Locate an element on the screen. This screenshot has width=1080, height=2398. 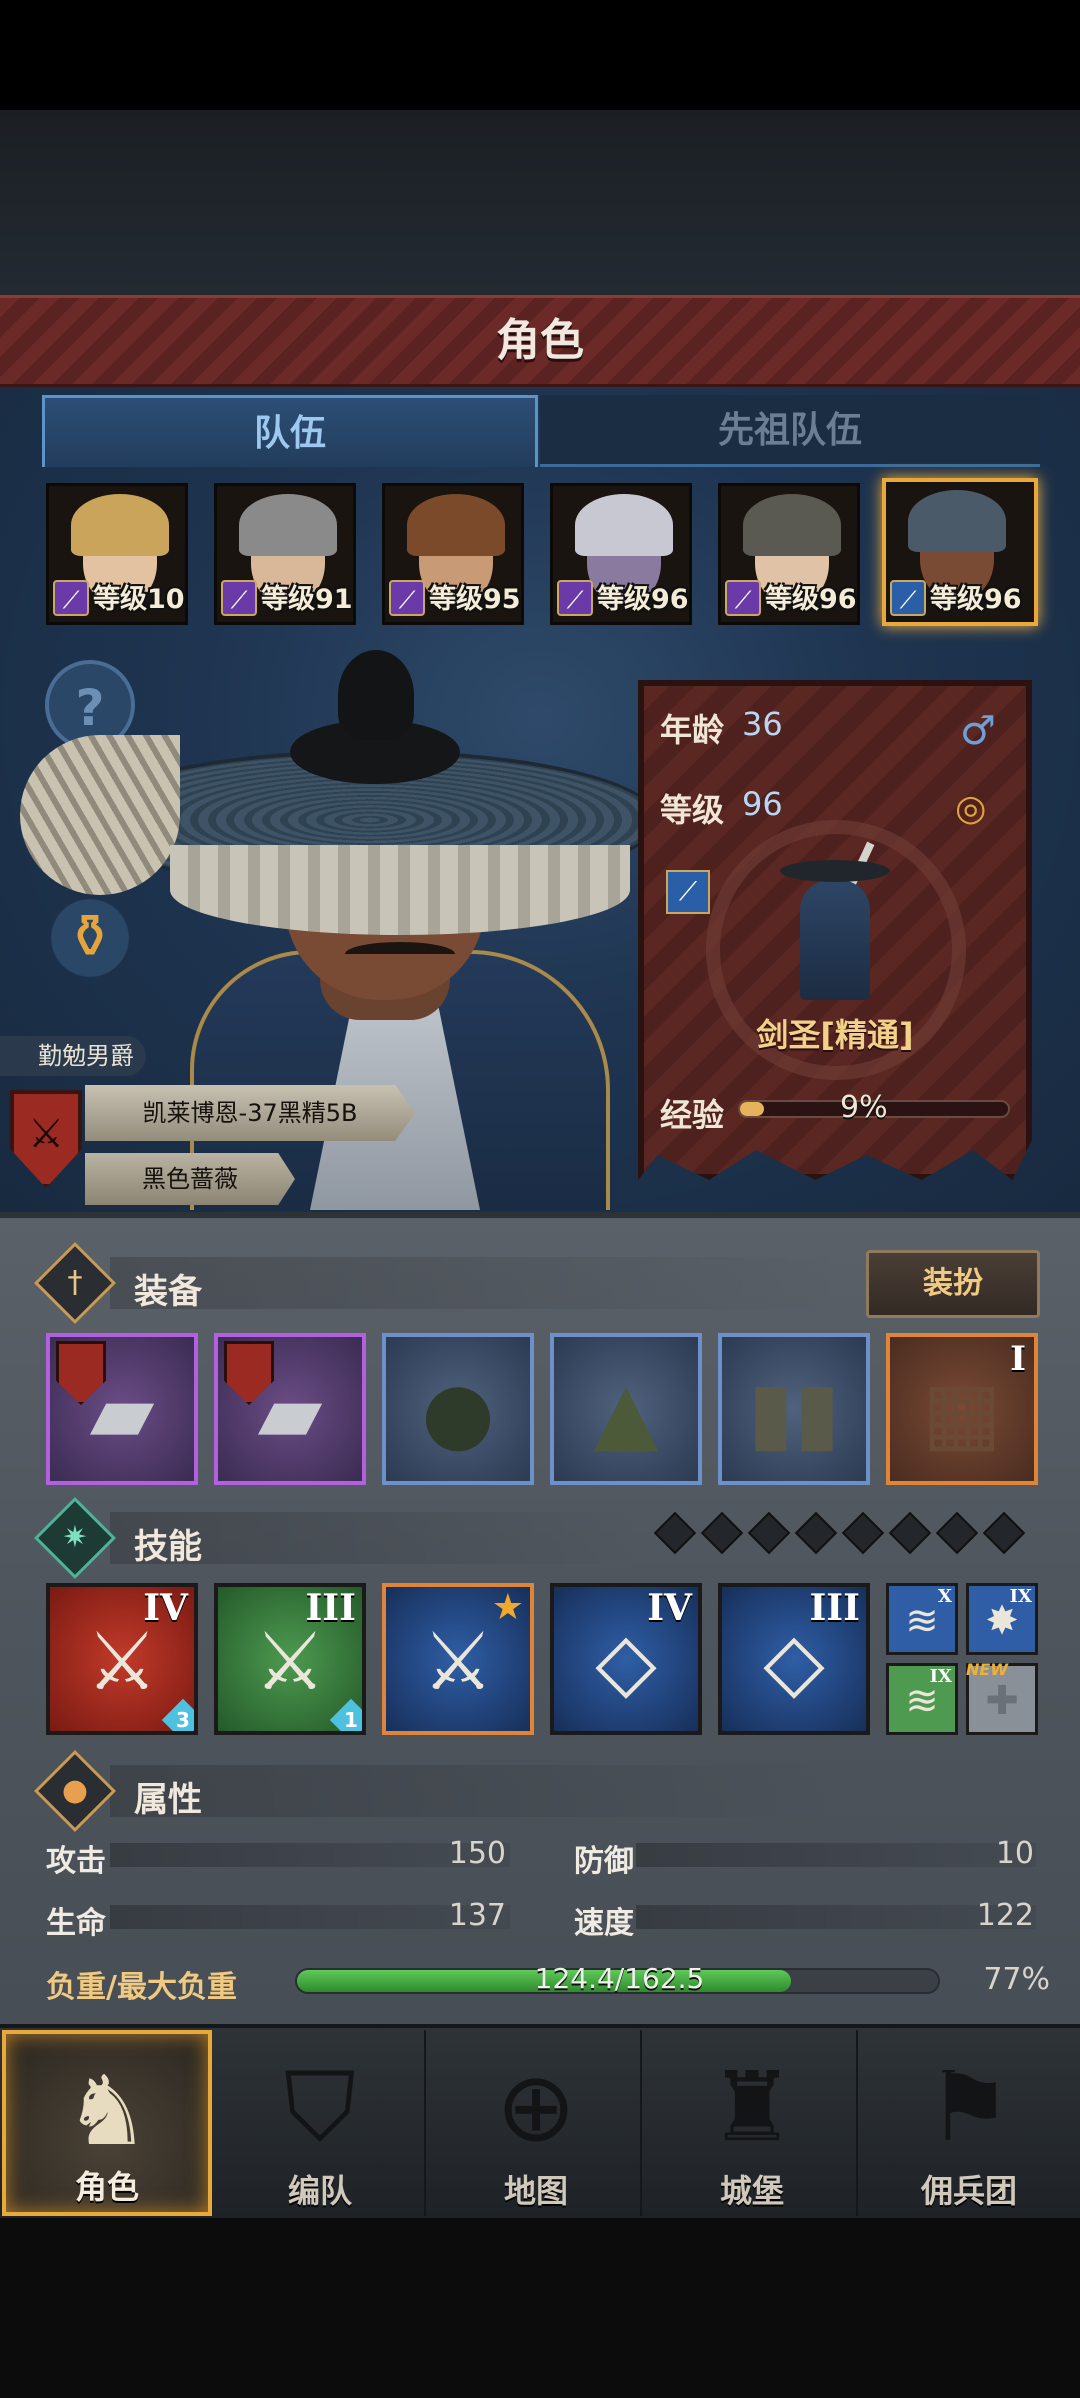
defense-value: 10 is located at coordinates (1014, 1853).